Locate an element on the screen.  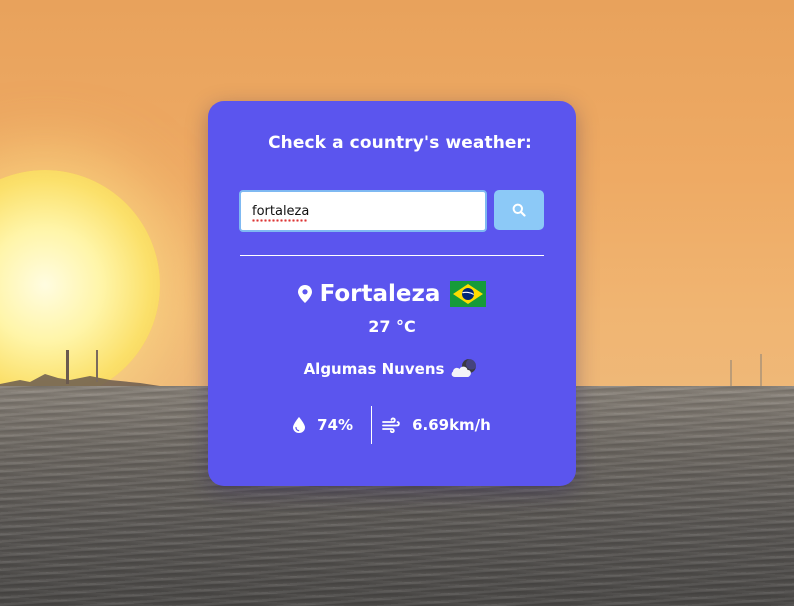
city-name: Fortaleza is located at coordinates (380, 294).